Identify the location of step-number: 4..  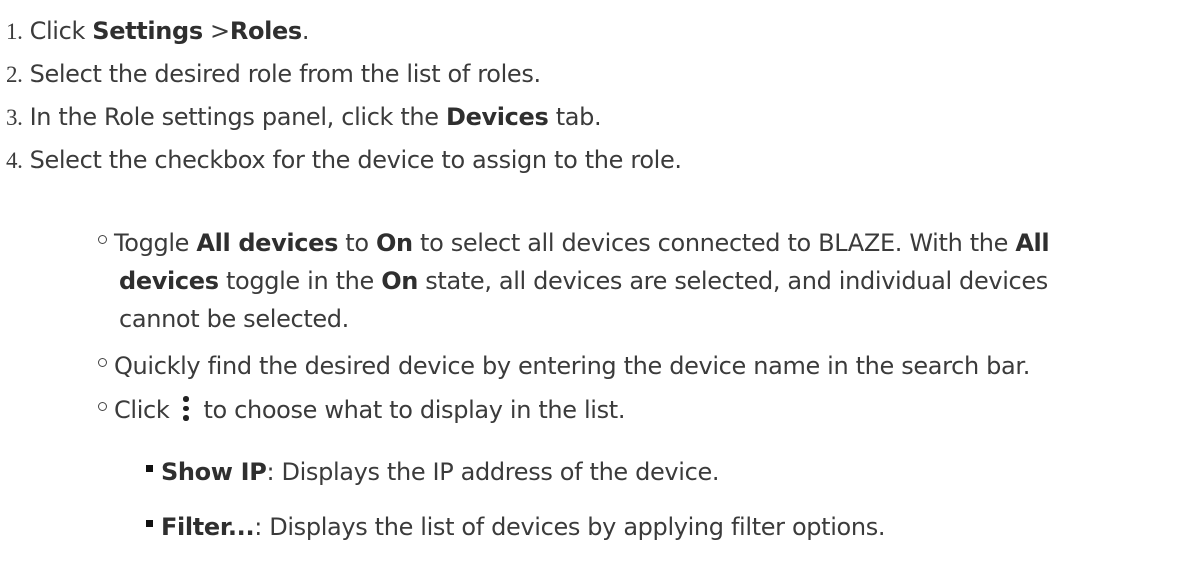
(14, 160).